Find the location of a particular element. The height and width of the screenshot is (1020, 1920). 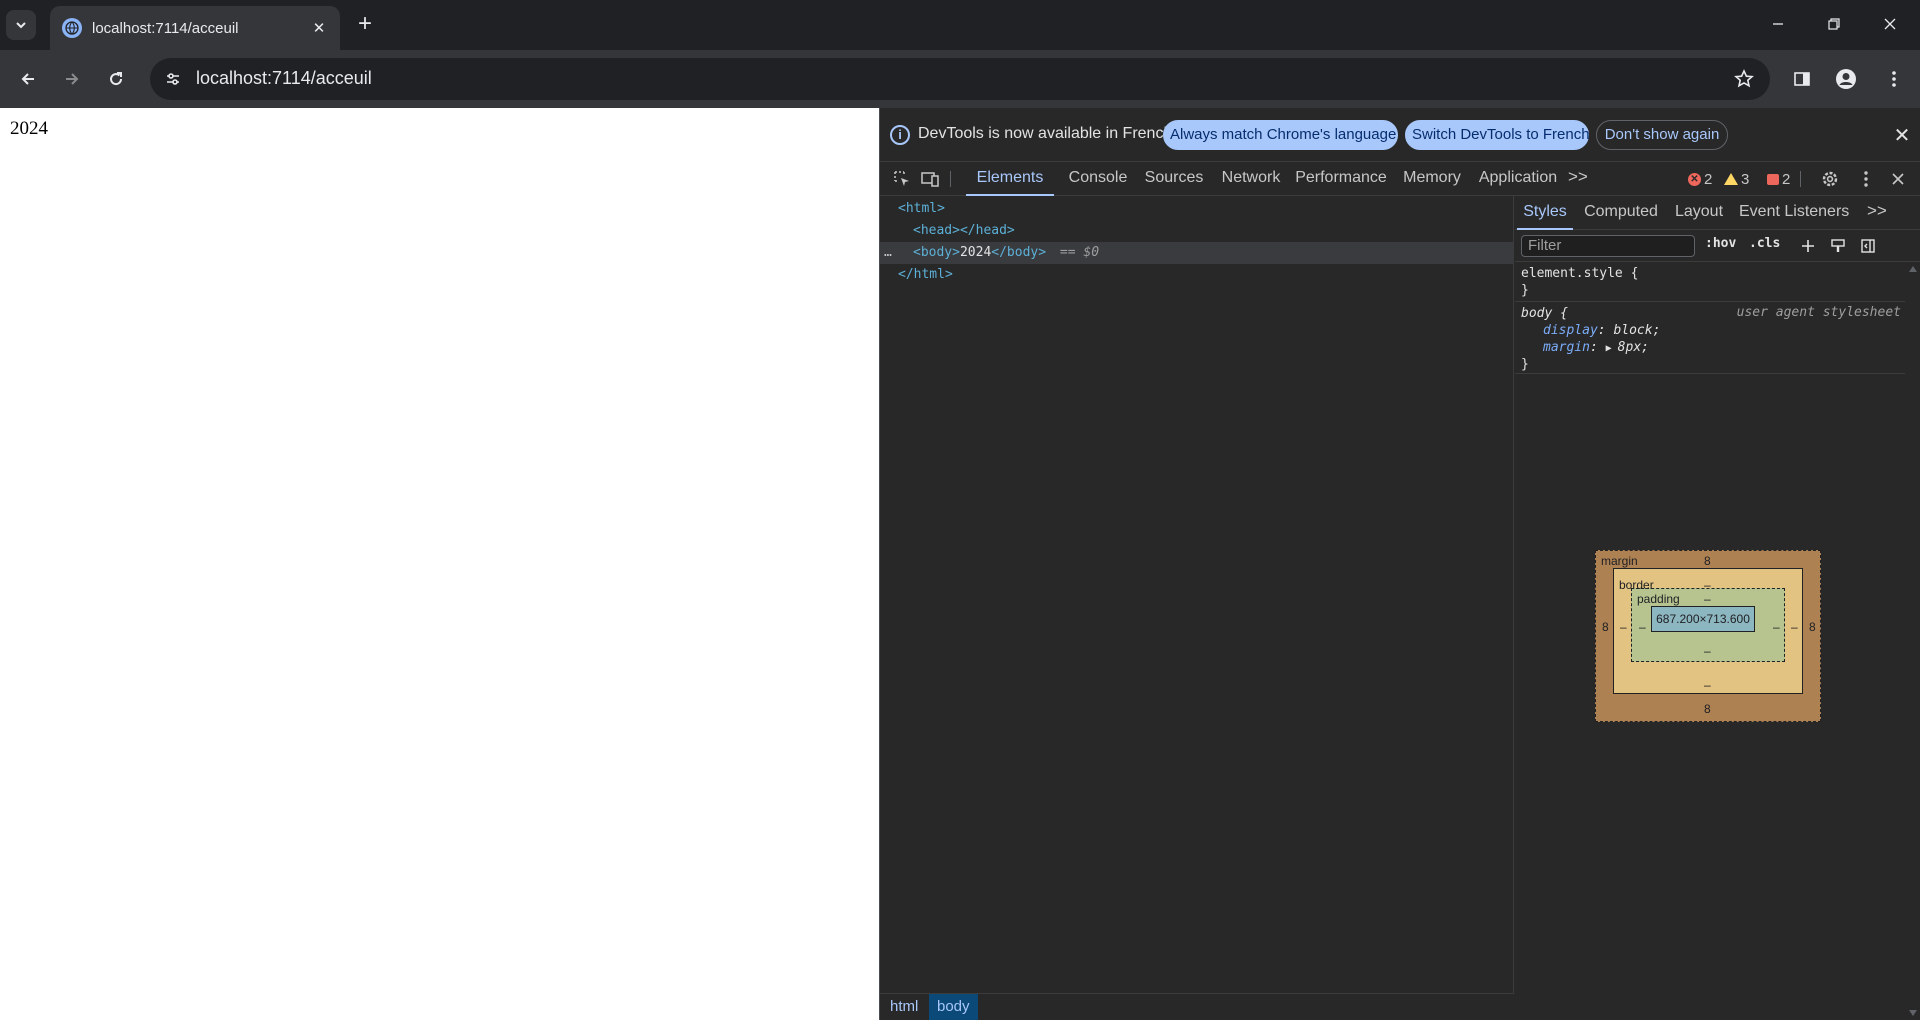

paint-brush-icon is located at coordinates (1838, 246).